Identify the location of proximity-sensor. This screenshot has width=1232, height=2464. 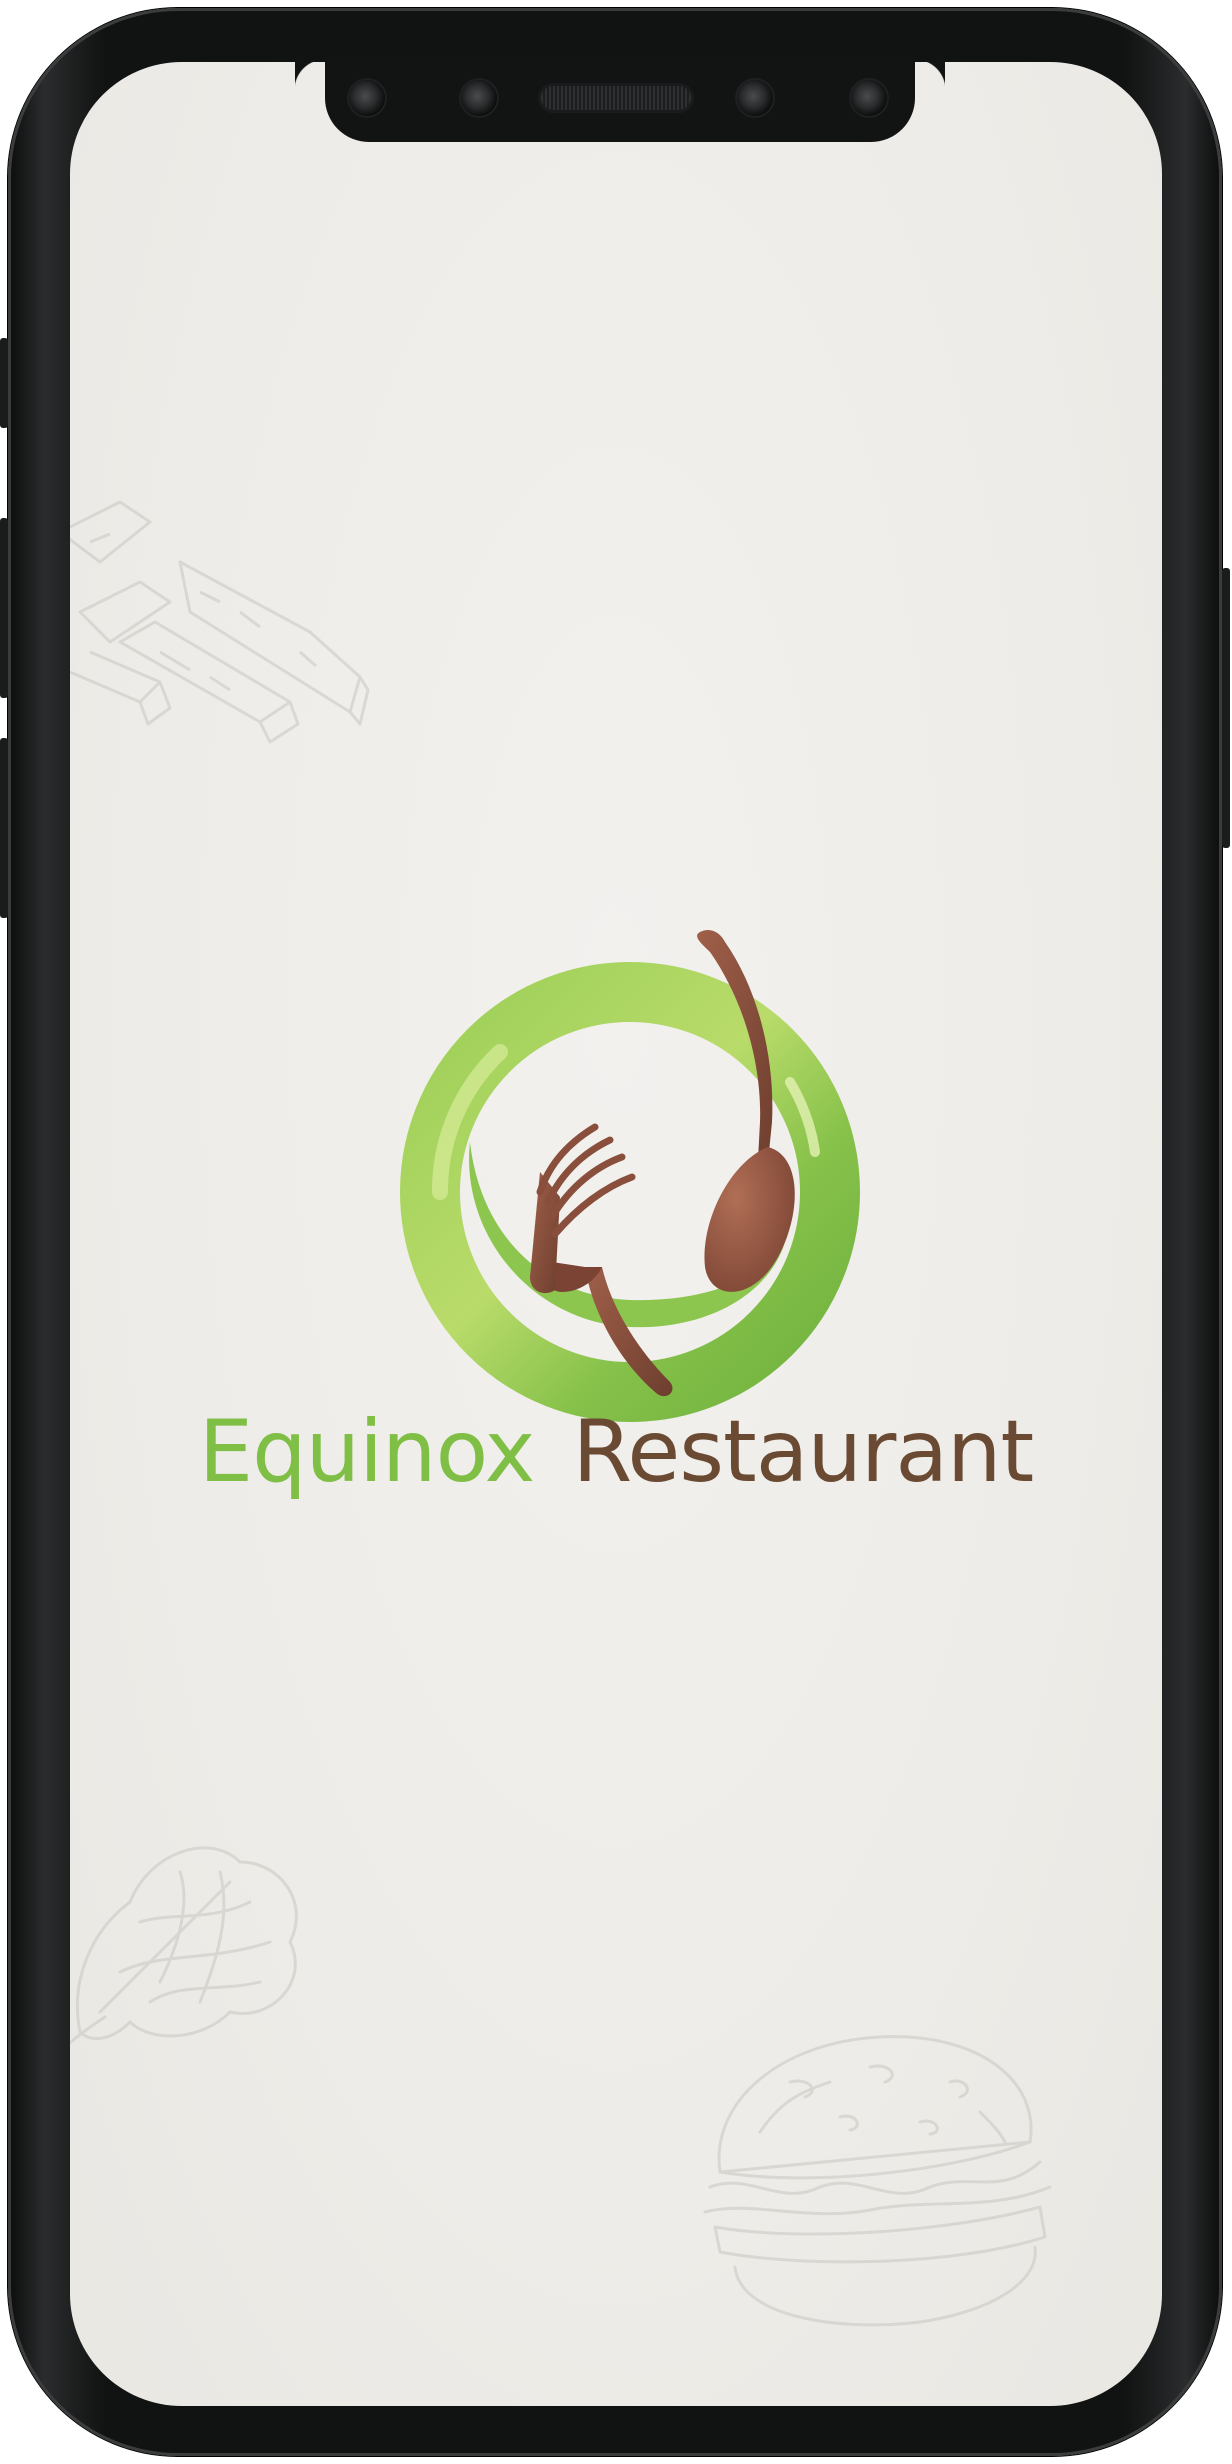
(367, 98).